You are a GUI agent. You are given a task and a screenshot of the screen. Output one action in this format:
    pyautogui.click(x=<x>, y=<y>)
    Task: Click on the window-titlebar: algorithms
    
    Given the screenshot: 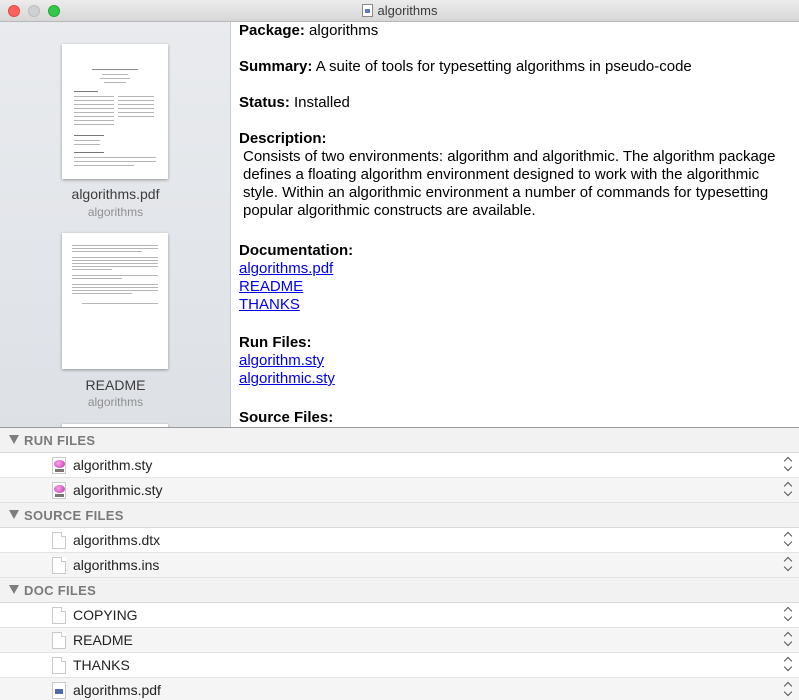 What is the action you would take?
    pyautogui.click(x=399, y=11)
    